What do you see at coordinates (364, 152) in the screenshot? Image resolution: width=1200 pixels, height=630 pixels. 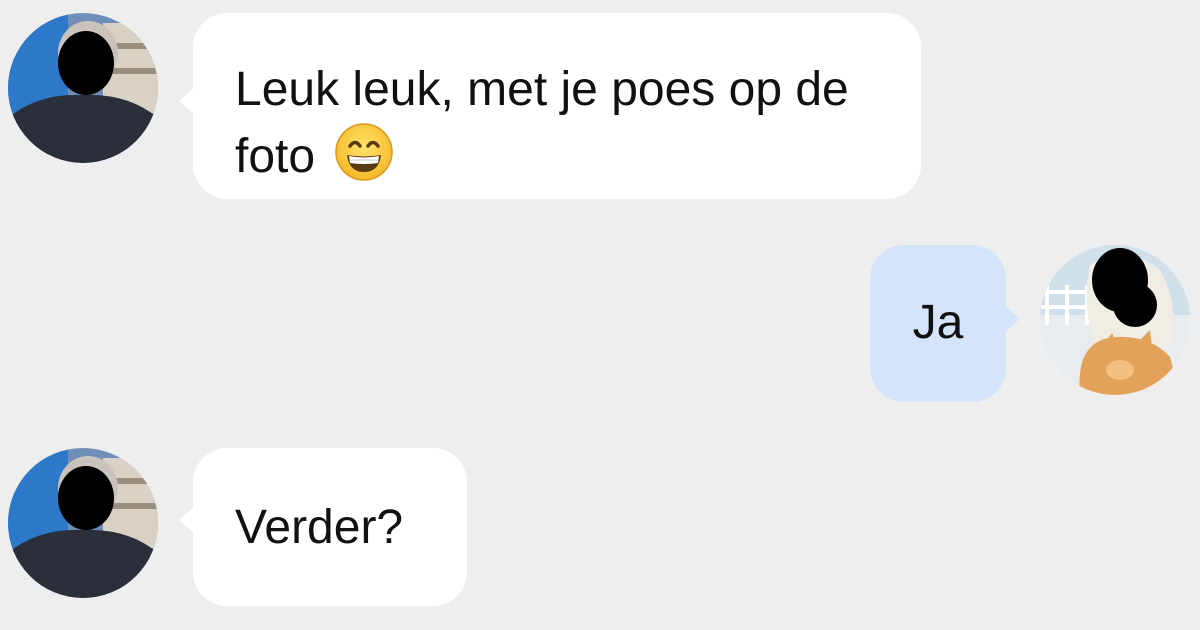 I see `grinning-face-emoji-icon` at bounding box center [364, 152].